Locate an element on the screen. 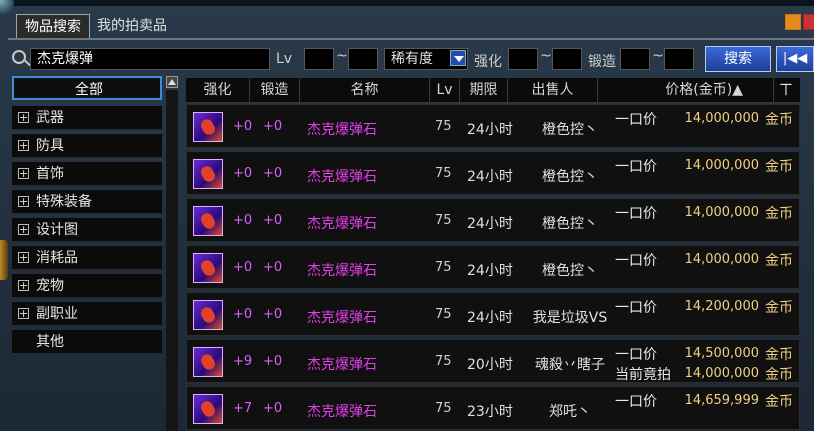  keyword-input: 杰克爆弹 is located at coordinates (150, 59).